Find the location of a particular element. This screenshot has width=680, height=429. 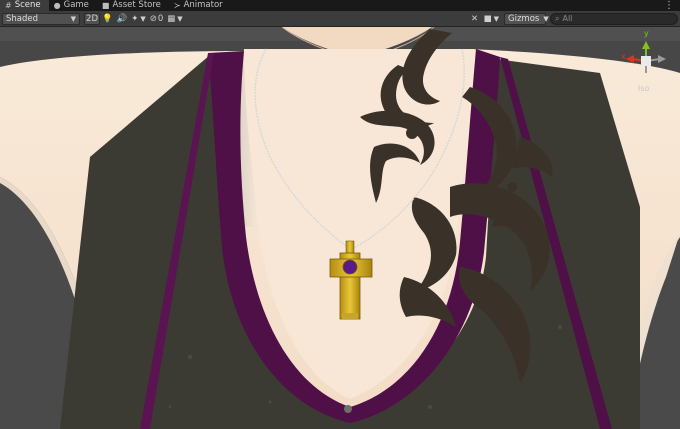

hidden-count: 0 is located at coordinates (160, 18).